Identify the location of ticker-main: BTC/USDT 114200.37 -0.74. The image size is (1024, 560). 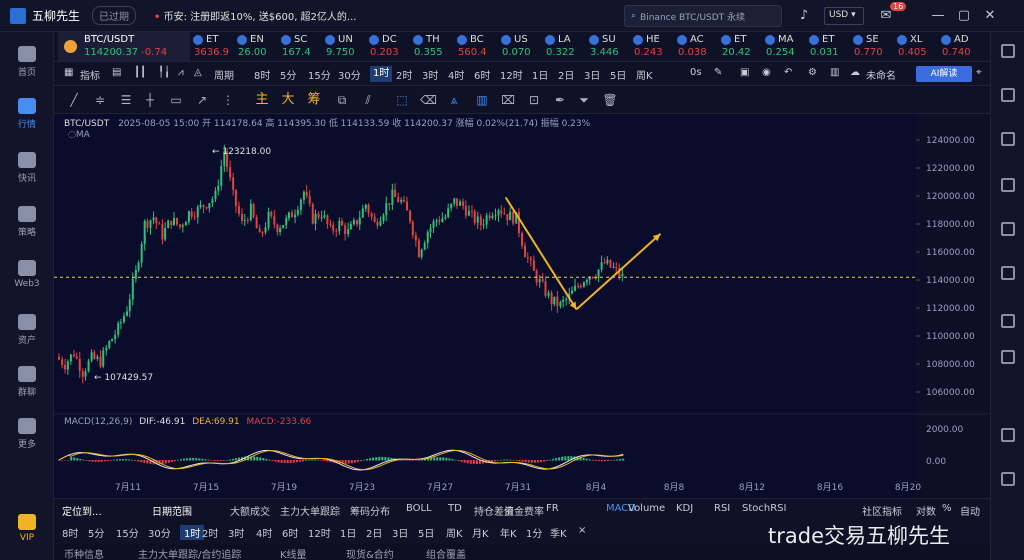
(124, 46).